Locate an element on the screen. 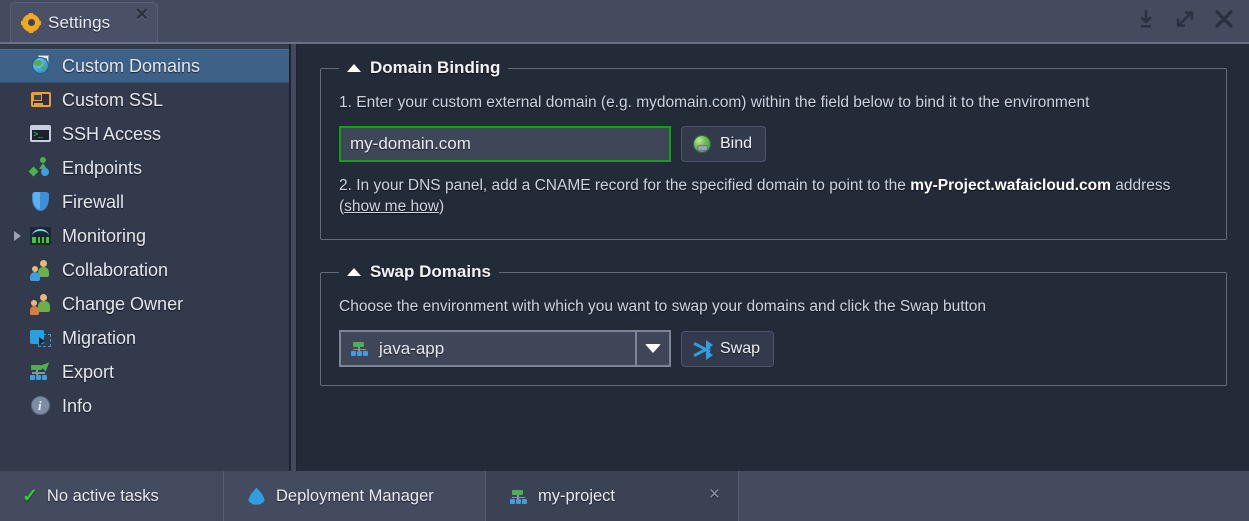 This screenshot has height=521, width=1249. sidebar-item-ssh-access: >_ SSH Access is located at coordinates (144, 134).